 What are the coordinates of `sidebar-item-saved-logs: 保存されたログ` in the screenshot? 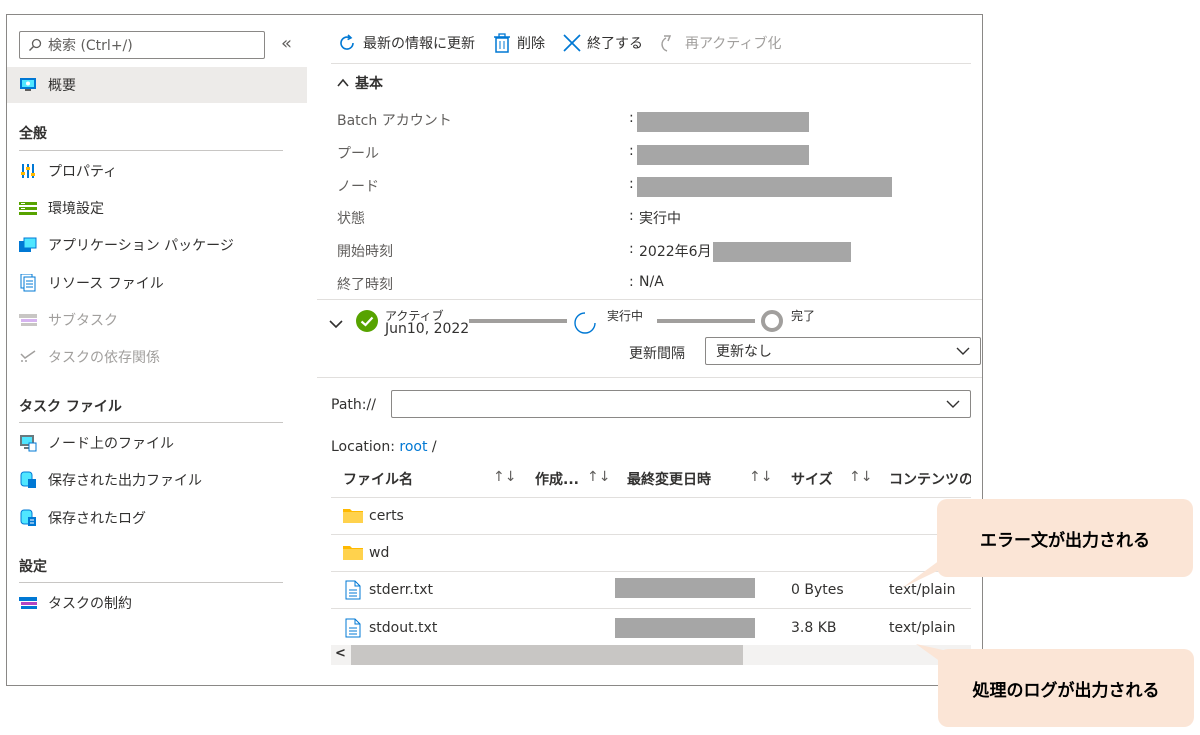 It's located at (157, 518).